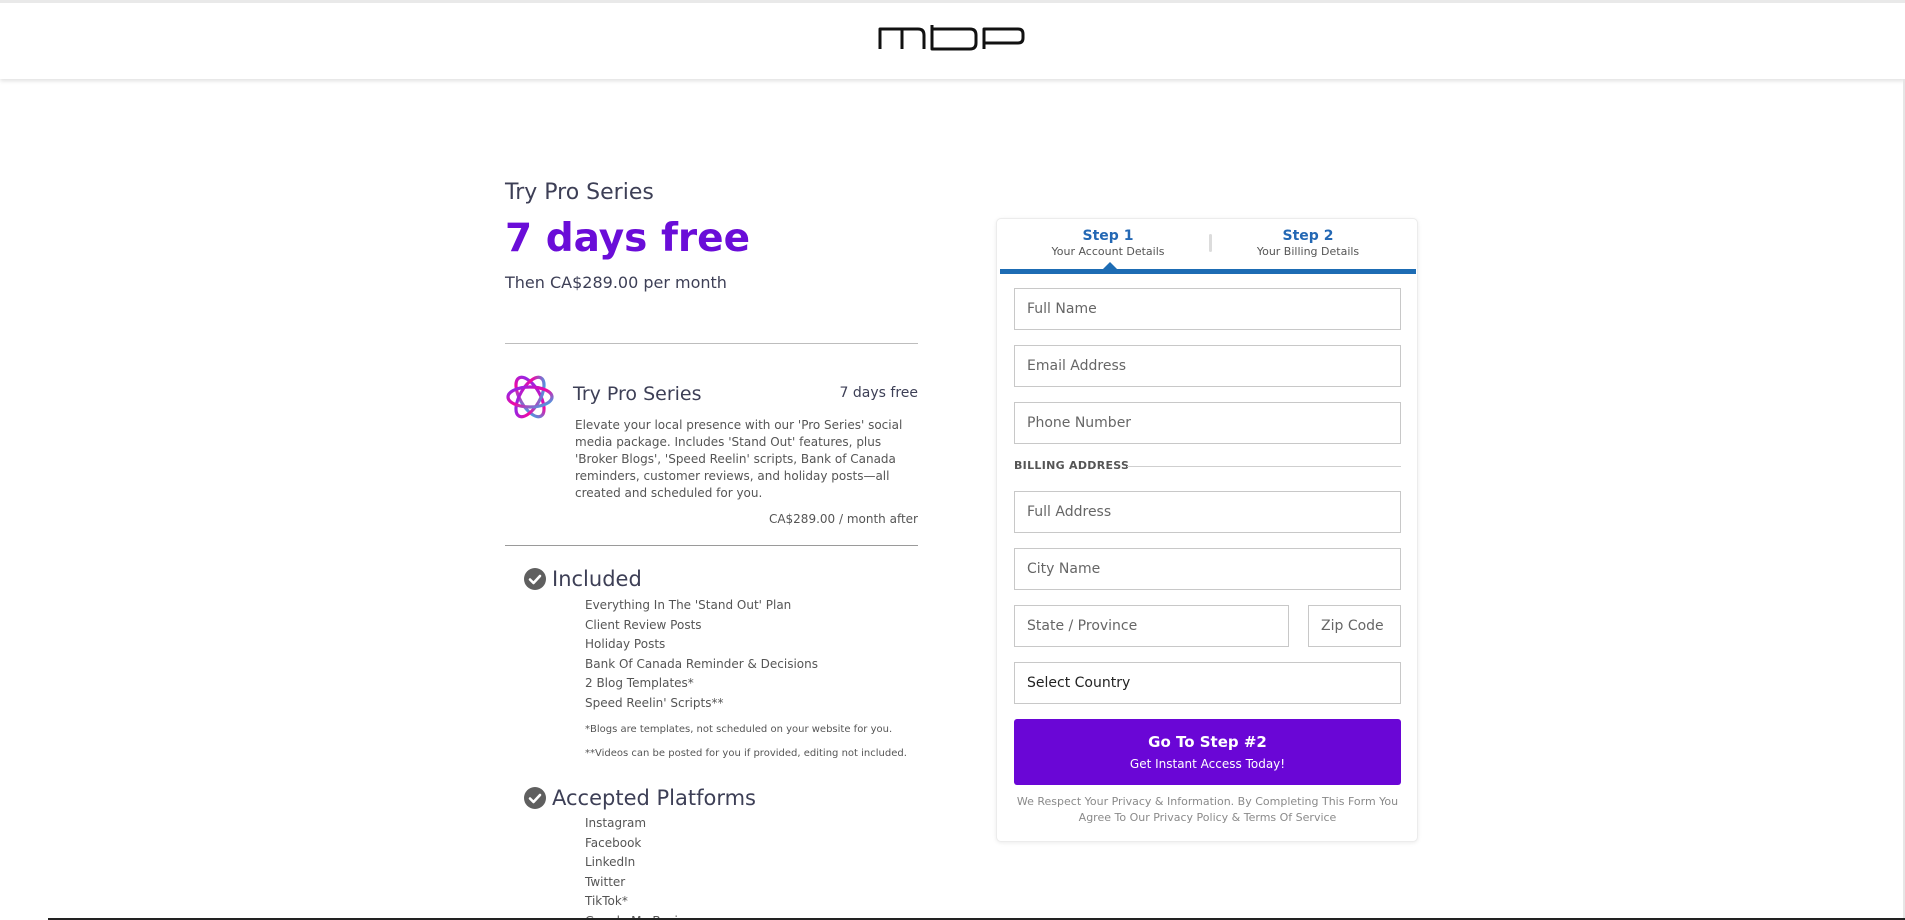 The width and height of the screenshot is (1905, 920). I want to click on list-item: Client Review Posts, so click(643, 624).